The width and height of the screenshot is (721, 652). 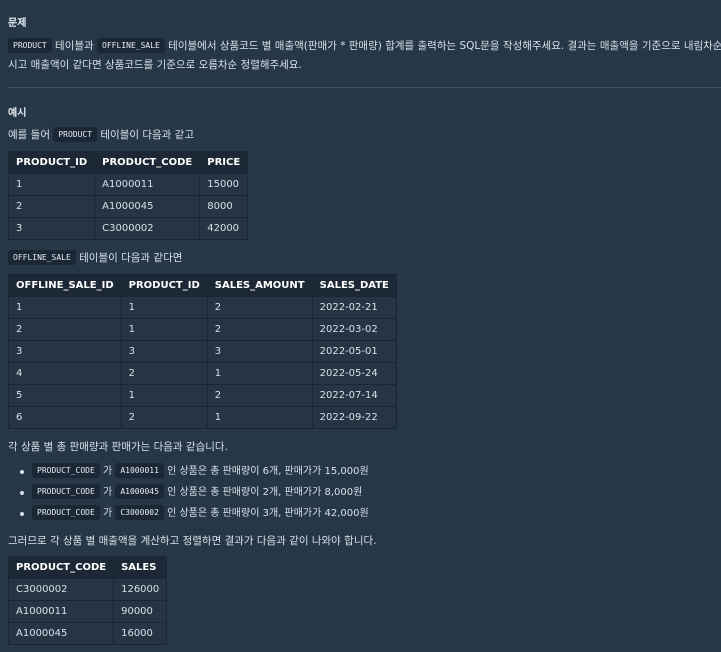 What do you see at coordinates (354, 395) in the screenshot?
I see `table-cell: 2022-07-14` at bounding box center [354, 395].